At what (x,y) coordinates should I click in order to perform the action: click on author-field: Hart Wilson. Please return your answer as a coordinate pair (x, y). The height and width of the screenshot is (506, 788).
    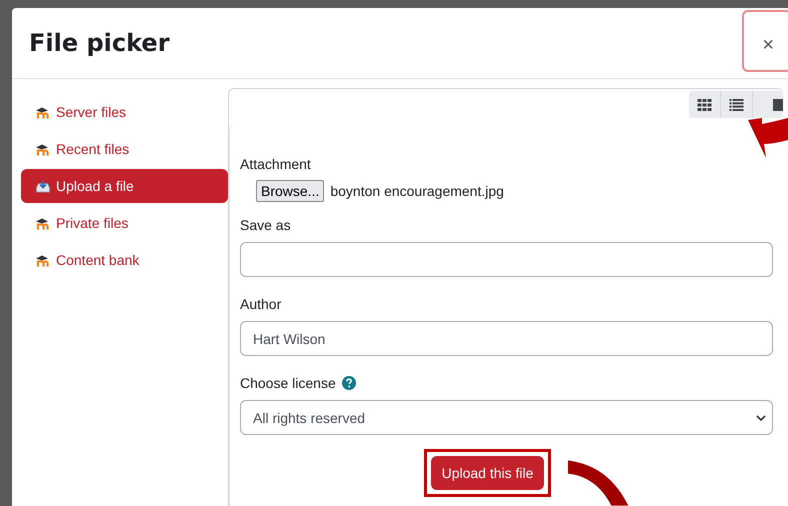
    Looking at the image, I should click on (506, 338).